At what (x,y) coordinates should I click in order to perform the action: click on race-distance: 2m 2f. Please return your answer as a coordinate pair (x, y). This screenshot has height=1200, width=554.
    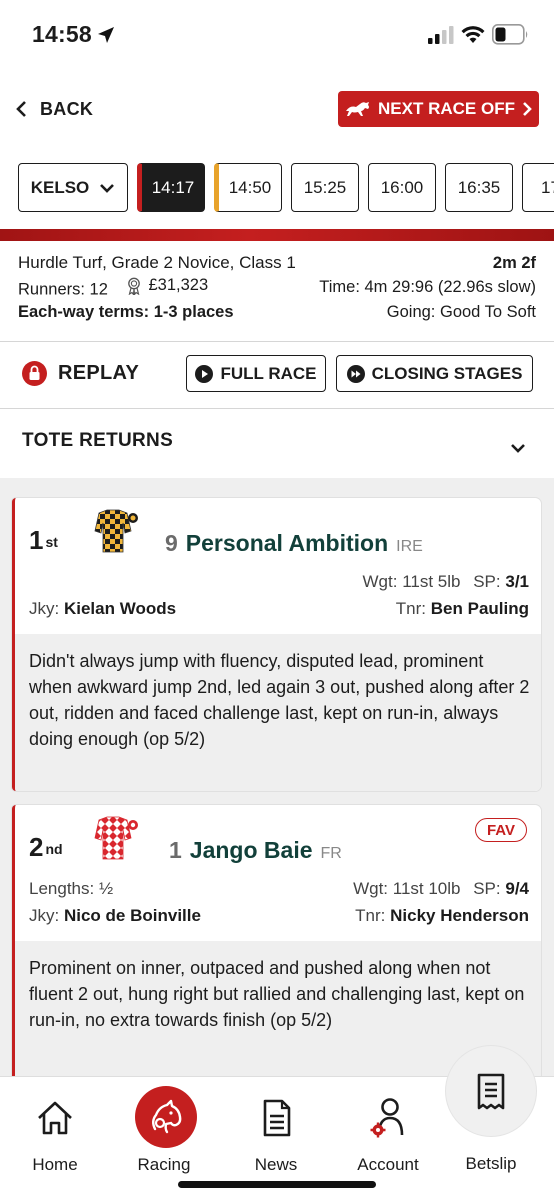
    Looking at the image, I should click on (514, 262).